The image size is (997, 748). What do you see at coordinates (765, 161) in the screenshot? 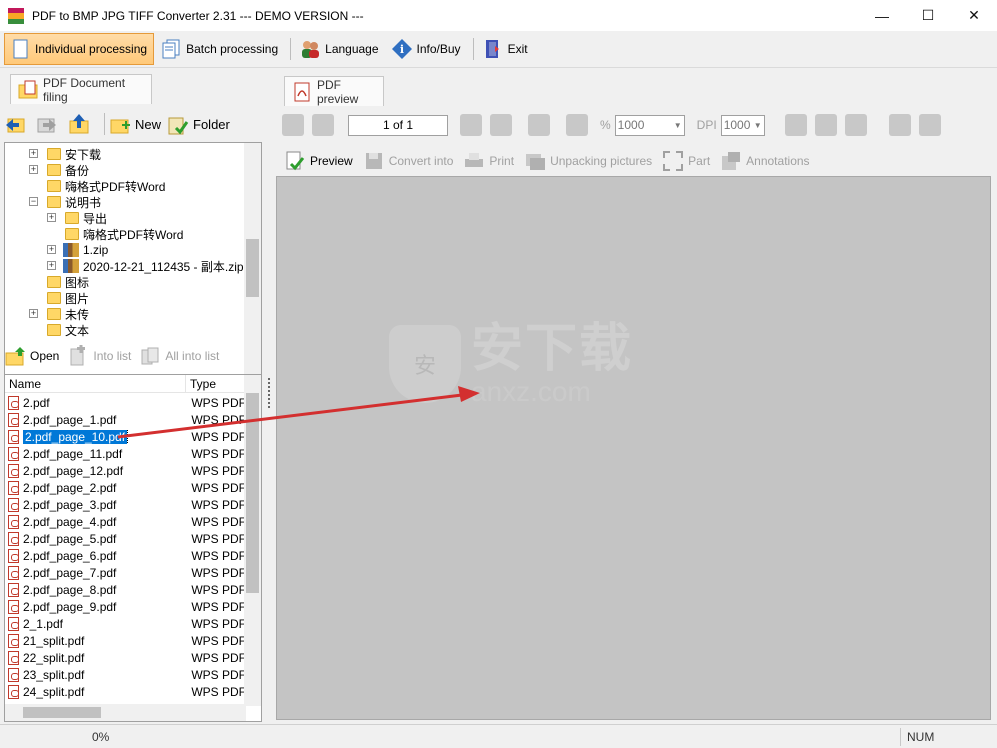
I see `annotations-button: Annotations` at bounding box center [765, 161].